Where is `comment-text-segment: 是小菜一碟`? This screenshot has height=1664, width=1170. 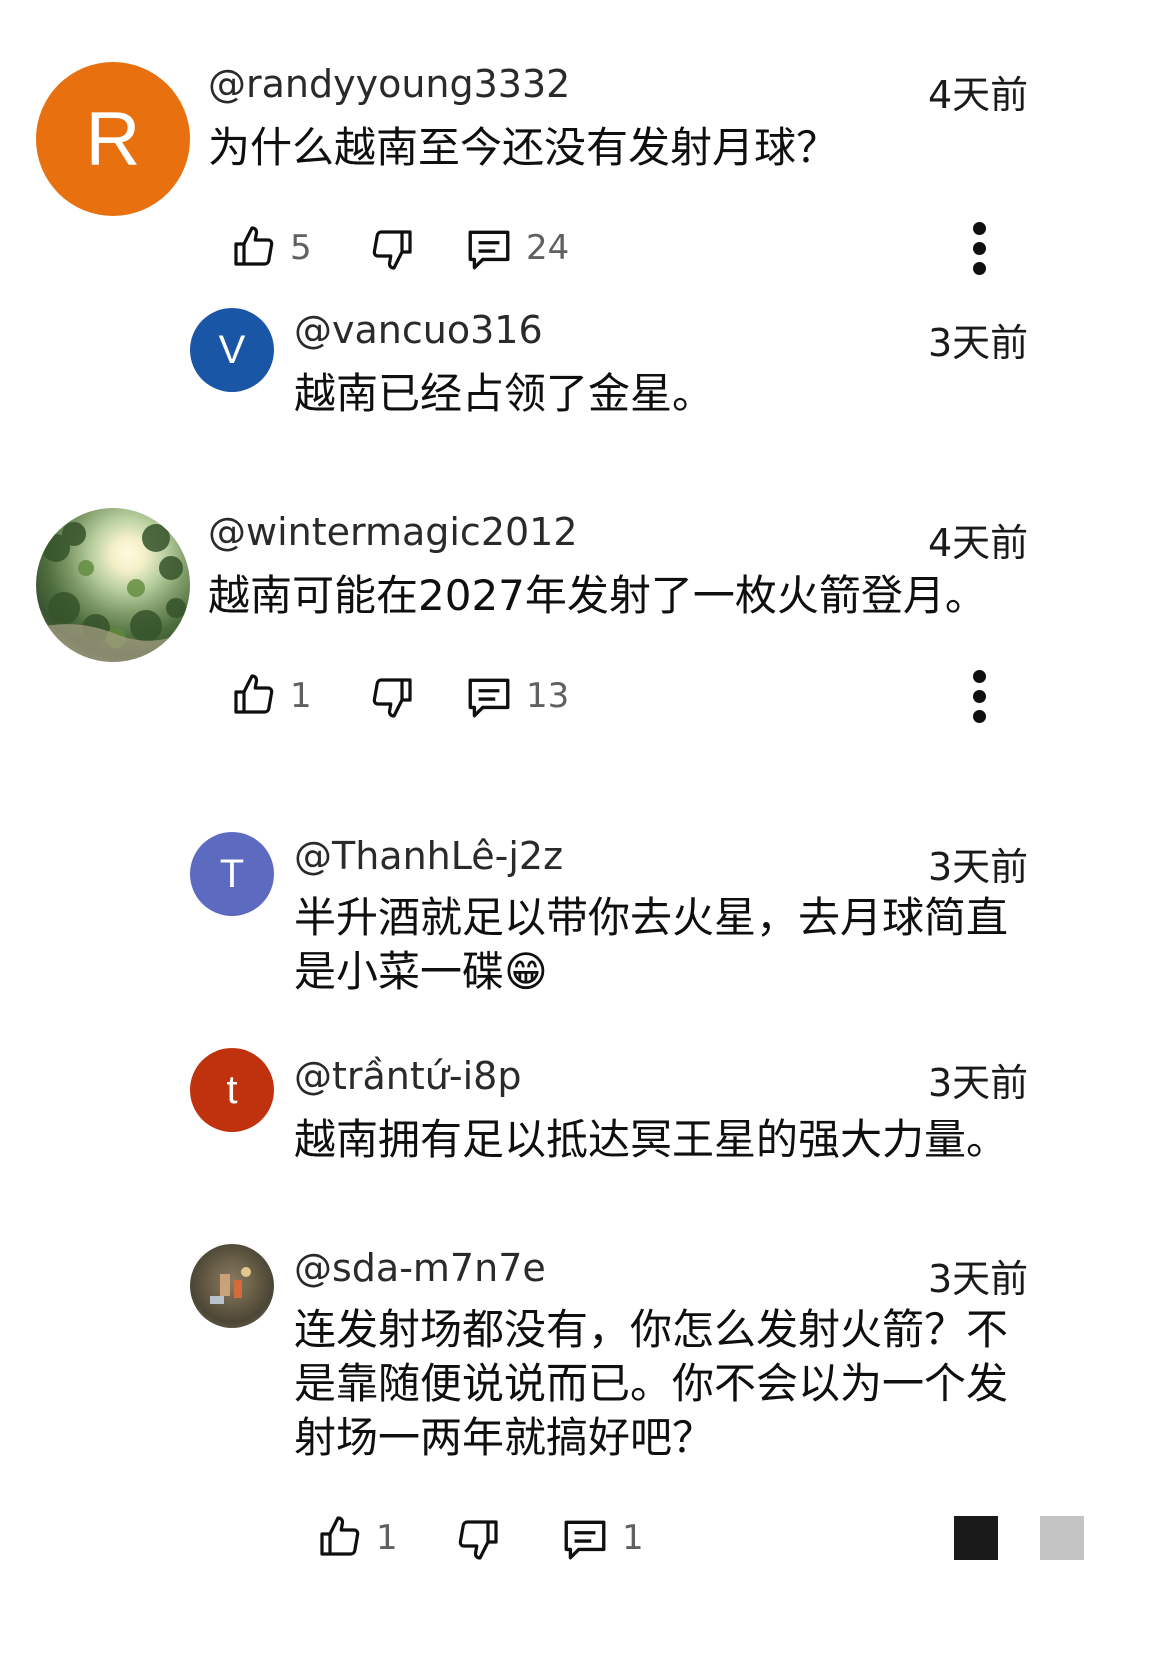 comment-text-segment: 是小菜一碟 is located at coordinates (399, 971).